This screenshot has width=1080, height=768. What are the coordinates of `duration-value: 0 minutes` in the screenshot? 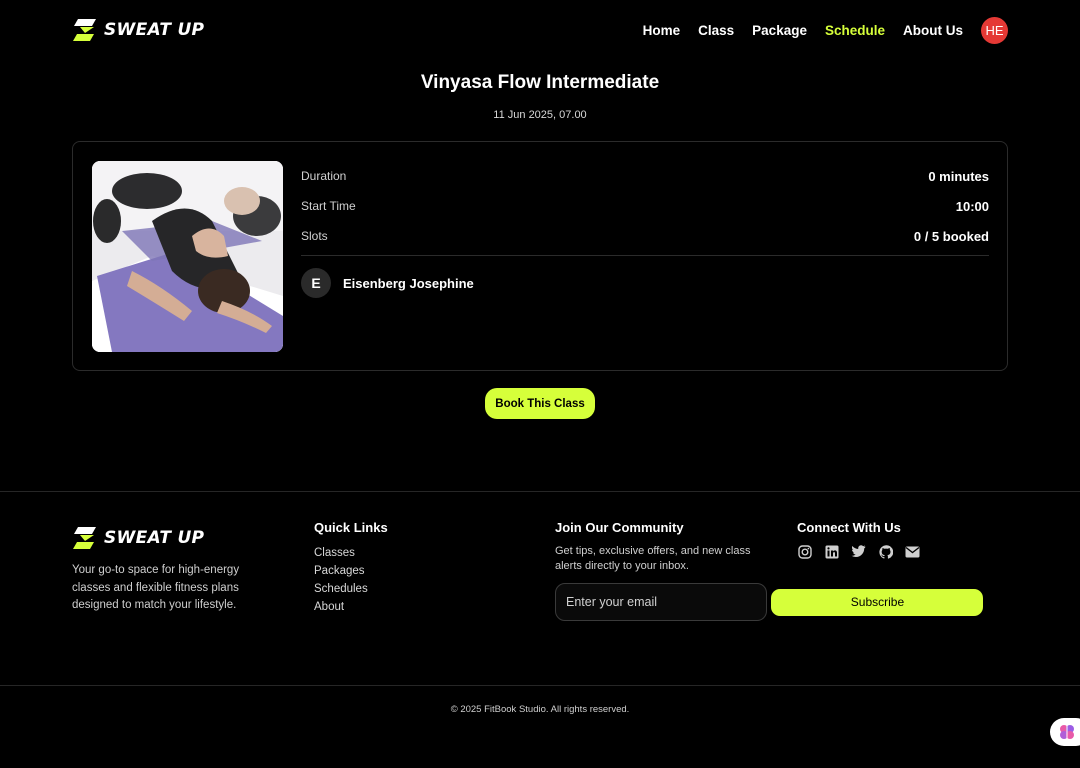 It's located at (958, 176).